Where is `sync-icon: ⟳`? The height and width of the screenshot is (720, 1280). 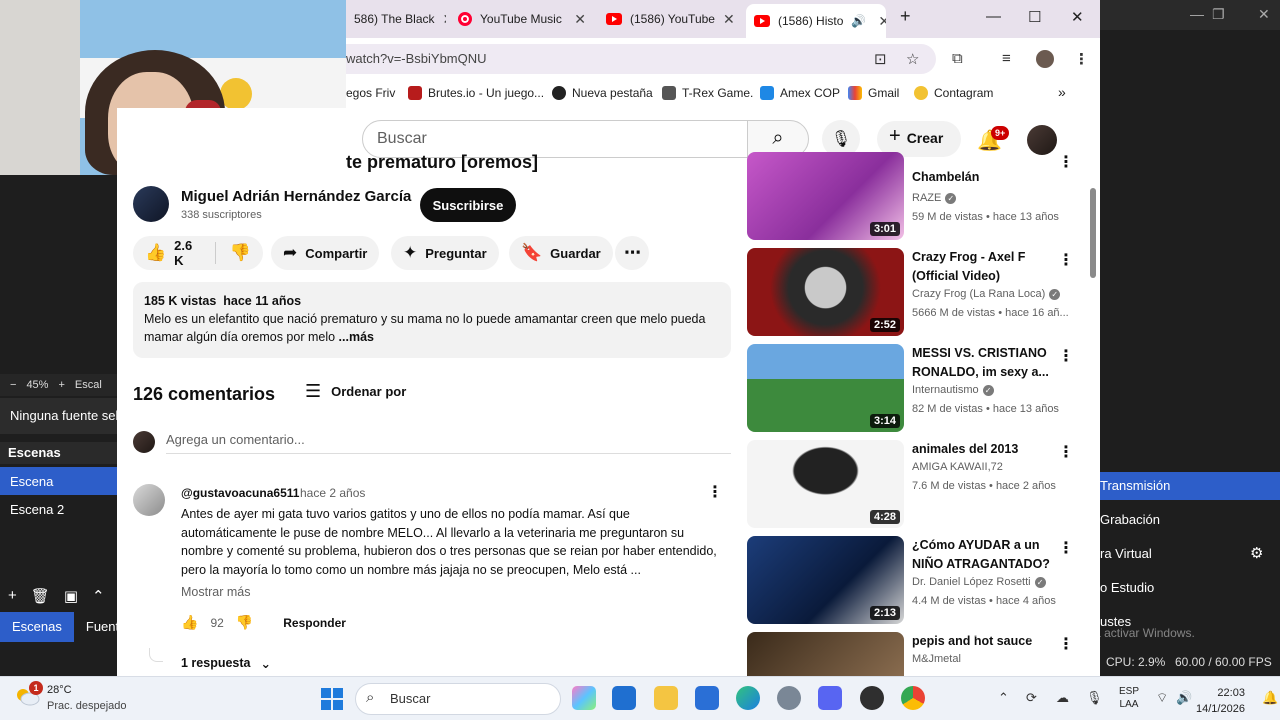 sync-icon: ⟳ is located at coordinates (1031, 698).